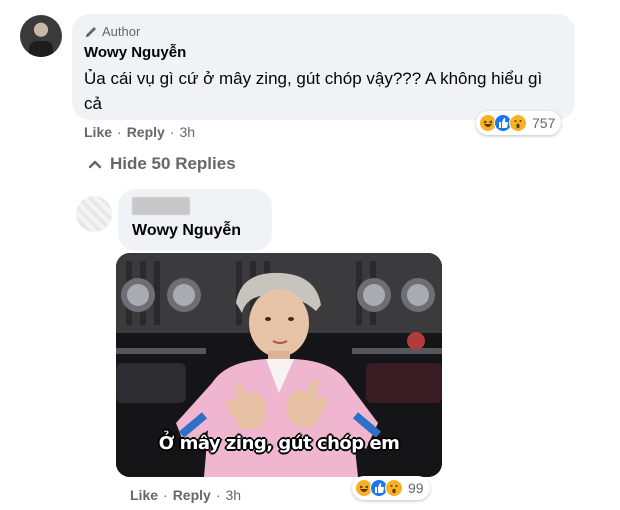 The width and height of the screenshot is (620, 510). I want to click on reply-reaction-count: 99, so click(416, 488).